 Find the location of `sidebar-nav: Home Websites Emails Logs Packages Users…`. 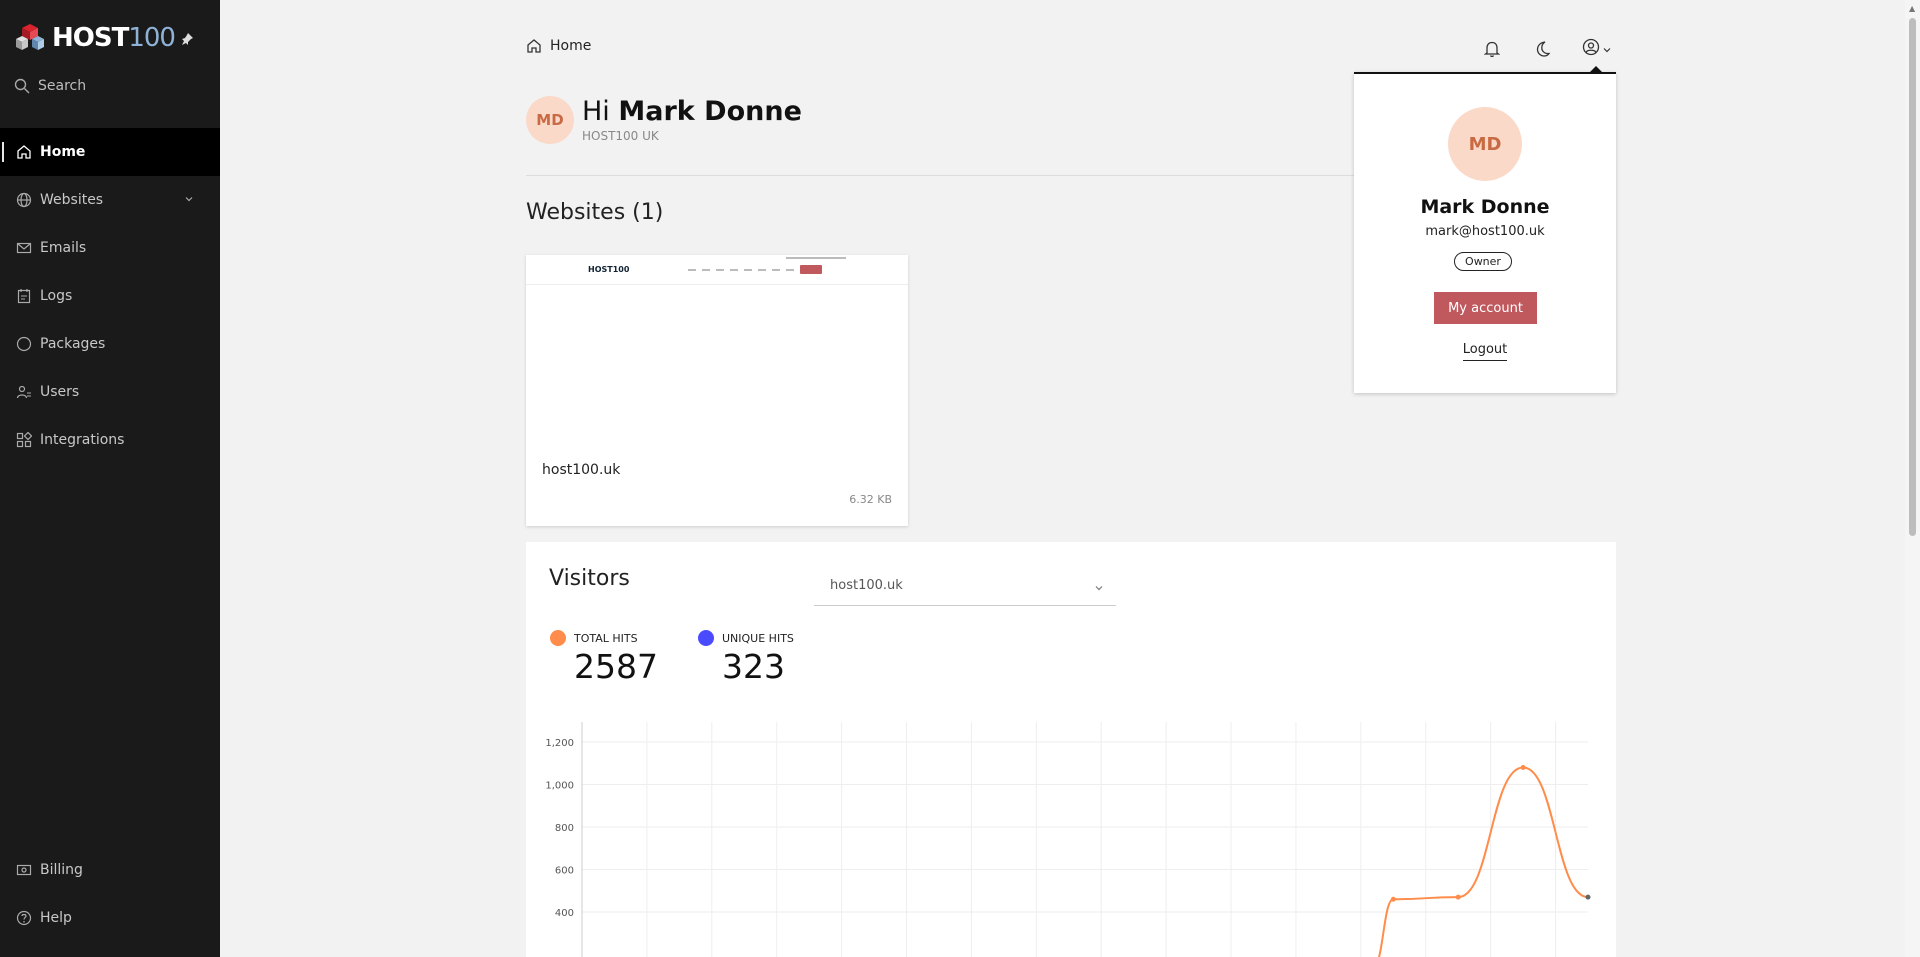

sidebar-nav: Home Websites Emails Logs Packages Users… is located at coordinates (110, 296).